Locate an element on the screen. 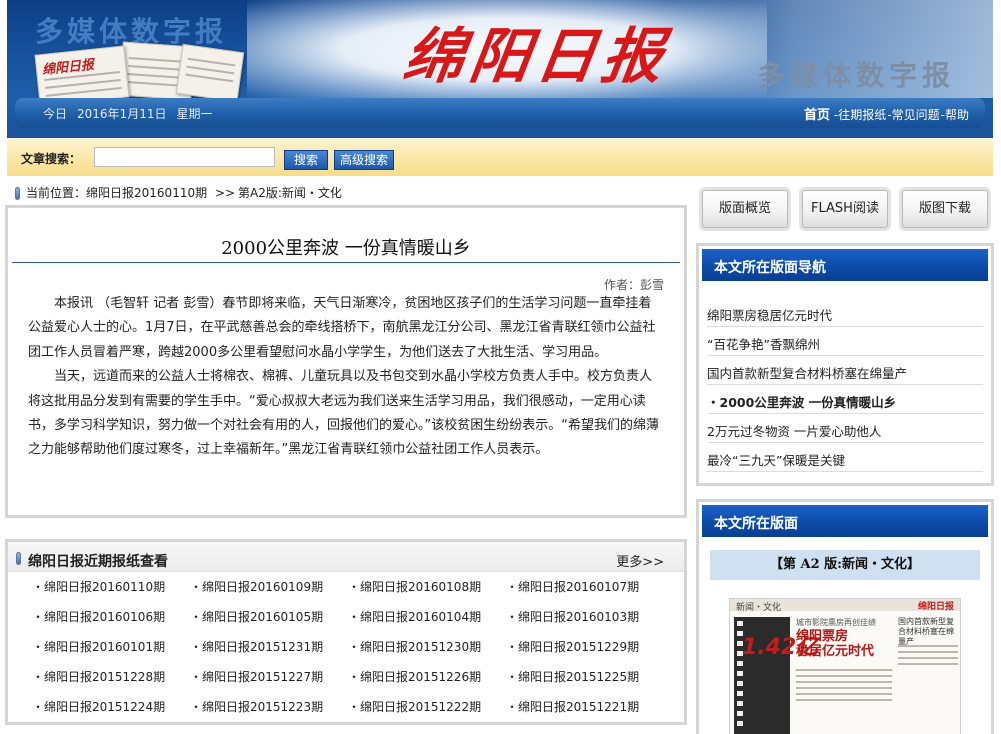  recent-issues-header: 绵阳日报近期报纸查看 更多>> is located at coordinates (346, 557).